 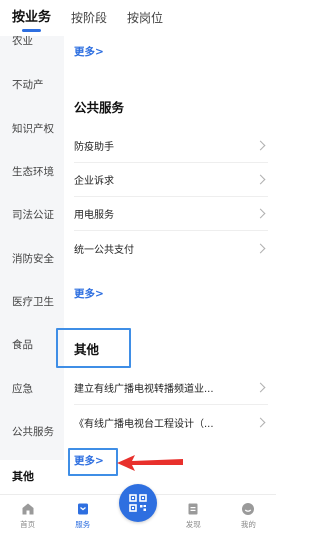 I want to click on sidebar-item-health: 医疗卫生, so click(x=32, y=302).